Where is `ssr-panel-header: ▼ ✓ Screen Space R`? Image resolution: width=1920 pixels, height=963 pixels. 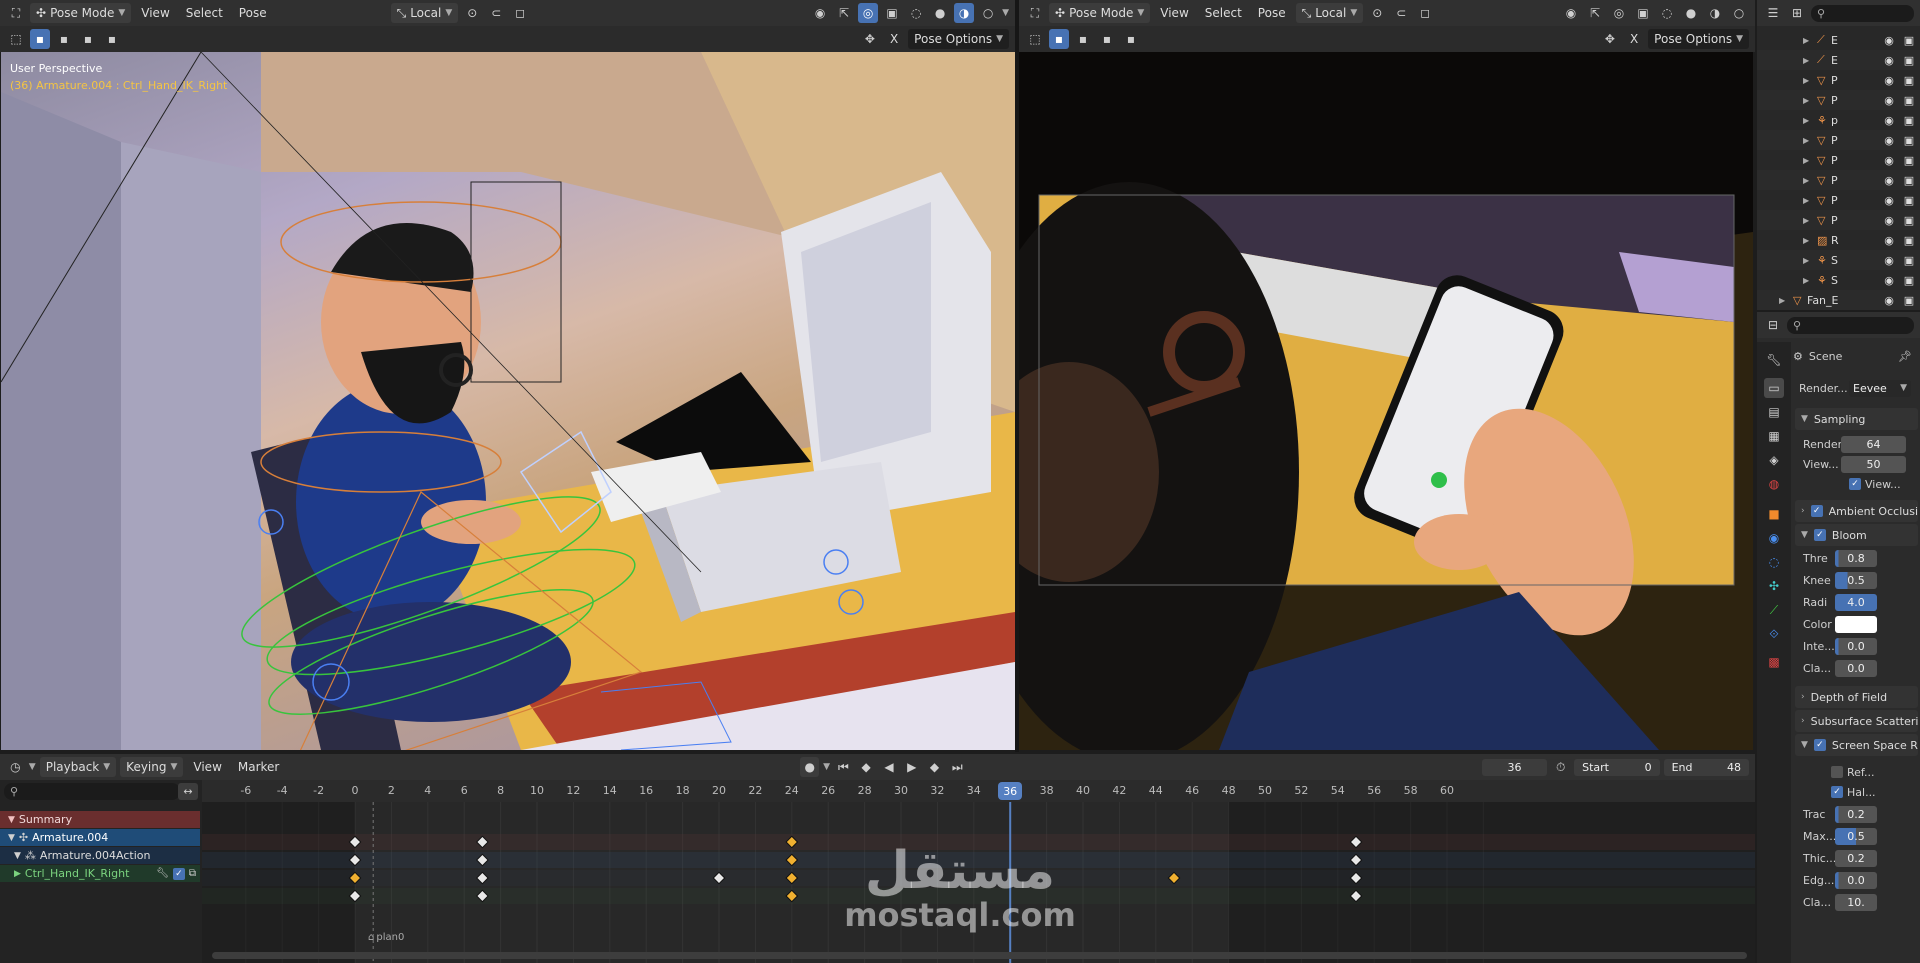 ssr-panel-header: ▼ ✓ Screen Space R is located at coordinates (1856, 745).